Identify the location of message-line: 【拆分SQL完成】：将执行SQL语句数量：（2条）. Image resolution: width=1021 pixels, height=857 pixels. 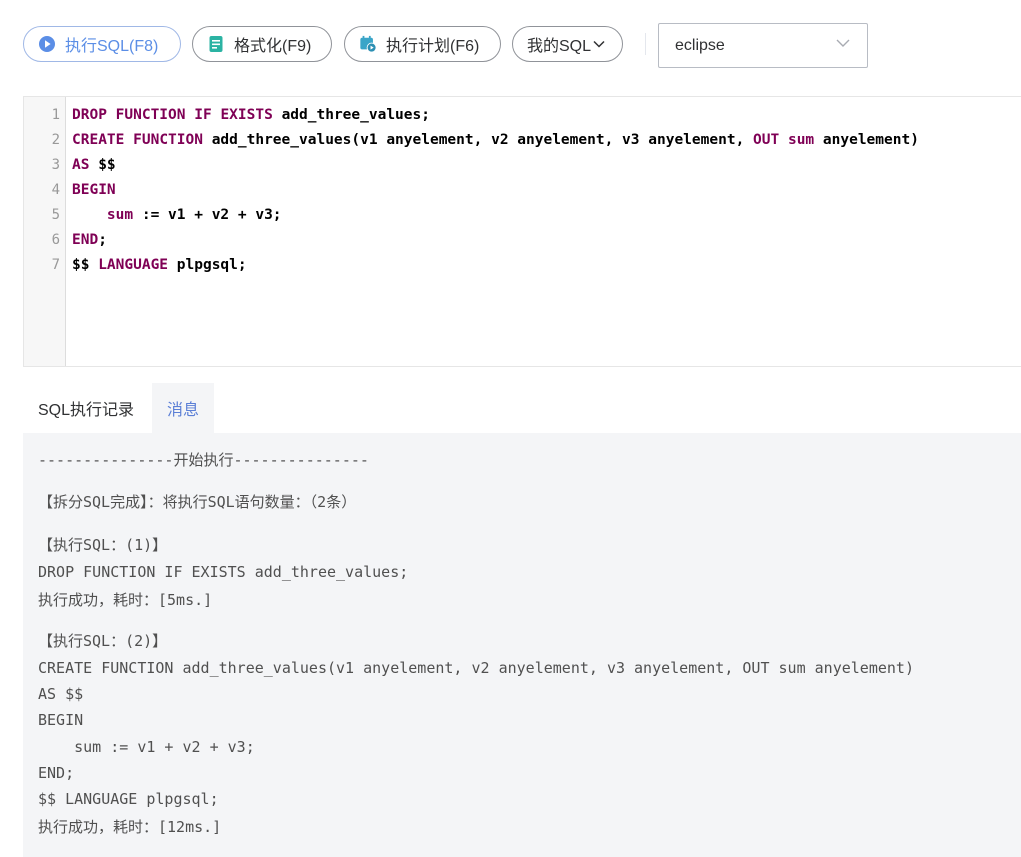
(197, 502).